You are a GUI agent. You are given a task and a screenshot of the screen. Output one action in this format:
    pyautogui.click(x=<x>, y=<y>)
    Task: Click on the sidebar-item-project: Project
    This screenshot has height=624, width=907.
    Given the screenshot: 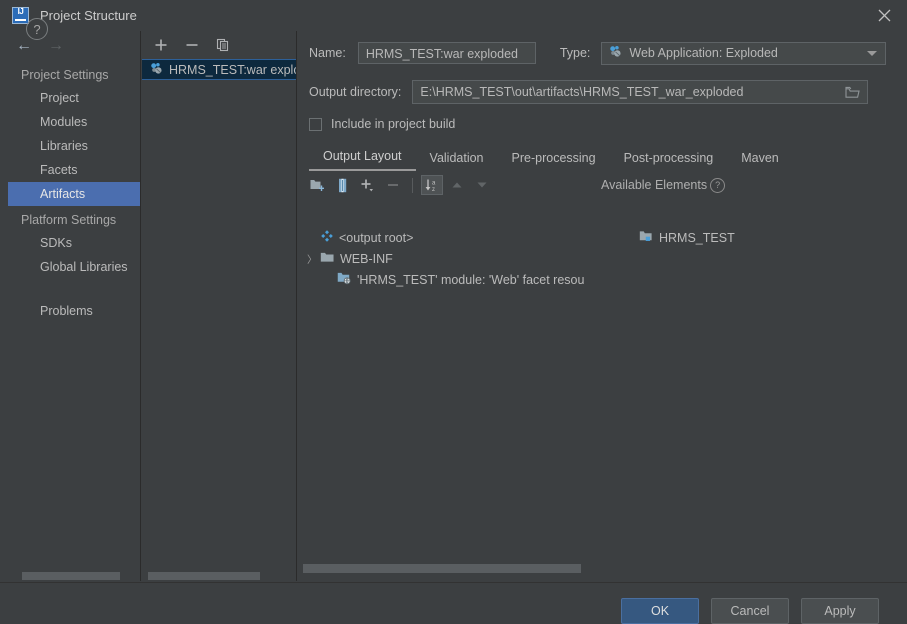 What is the action you would take?
    pyautogui.click(x=74, y=98)
    